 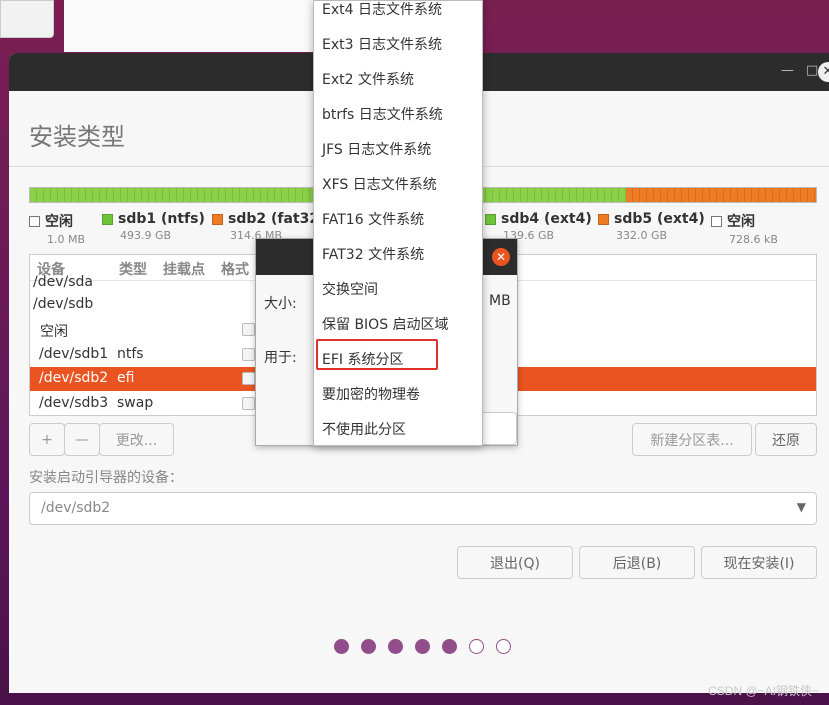 What do you see at coordinates (382, 44) in the screenshot?
I see `menu-item: Ext3 日志文件系统` at bounding box center [382, 44].